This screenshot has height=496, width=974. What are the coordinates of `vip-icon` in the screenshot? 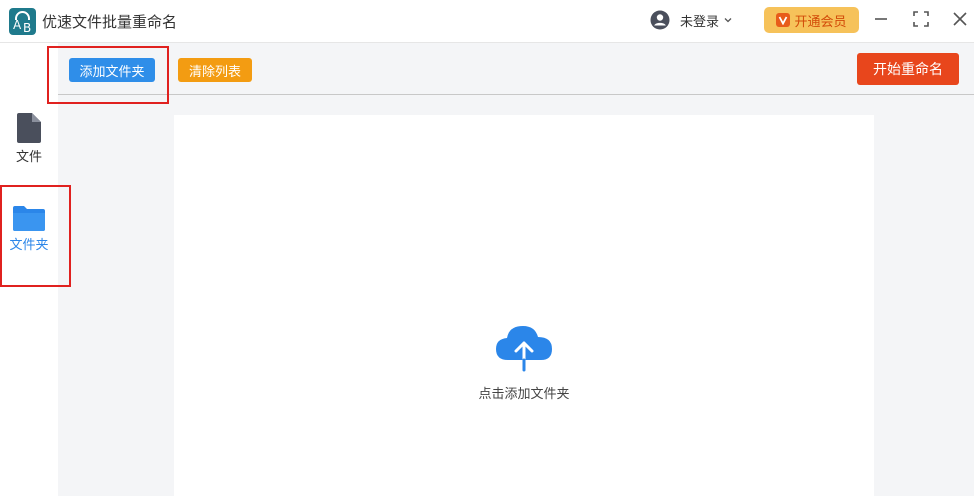 It's located at (783, 20).